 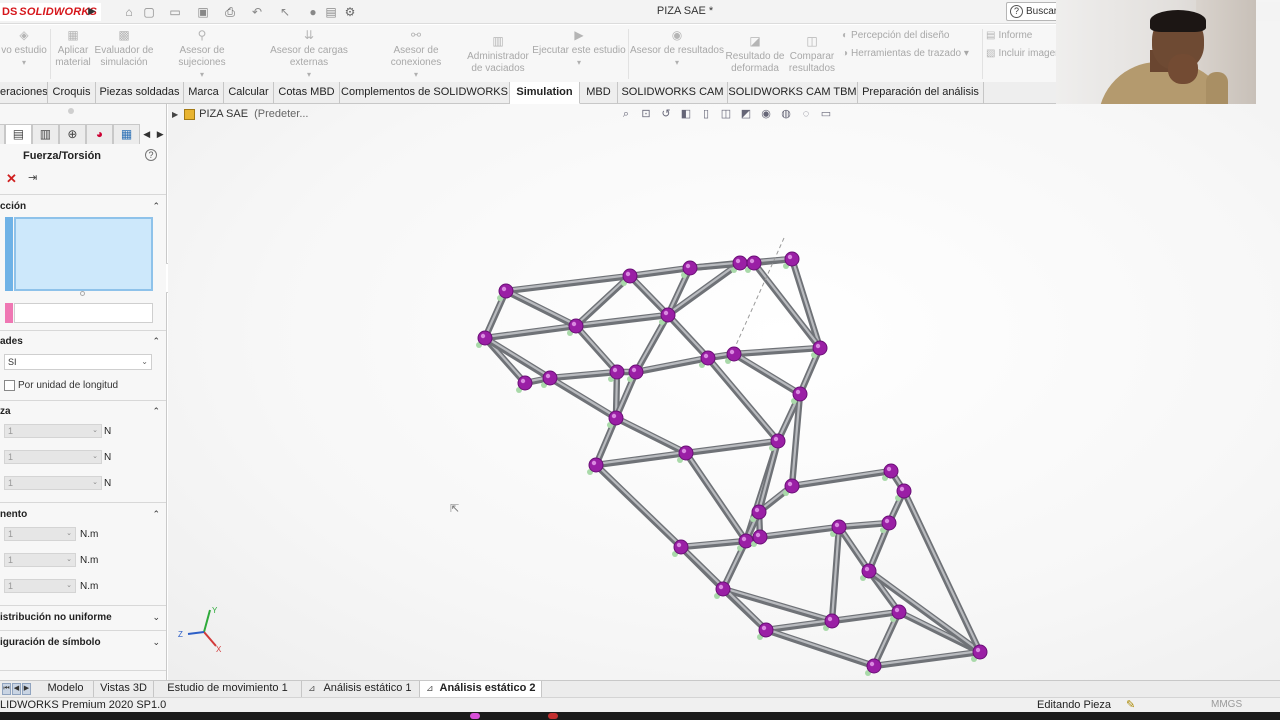 What do you see at coordinates (83, 254) in the screenshot?
I see `selection-list-box` at bounding box center [83, 254].